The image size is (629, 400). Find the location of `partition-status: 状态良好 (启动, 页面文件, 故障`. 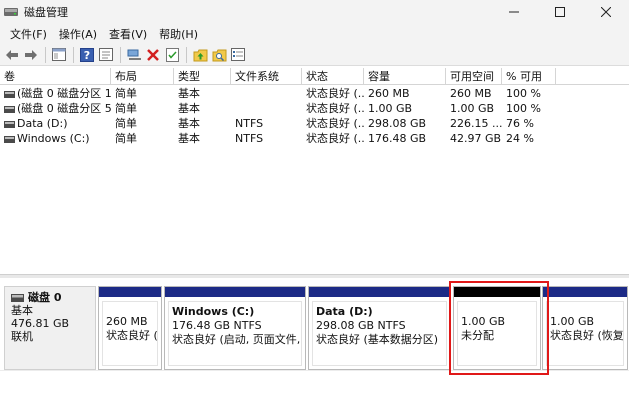

partition-status: 状态良好 (启动, 页面文件, 故障 is located at coordinates (236, 339).